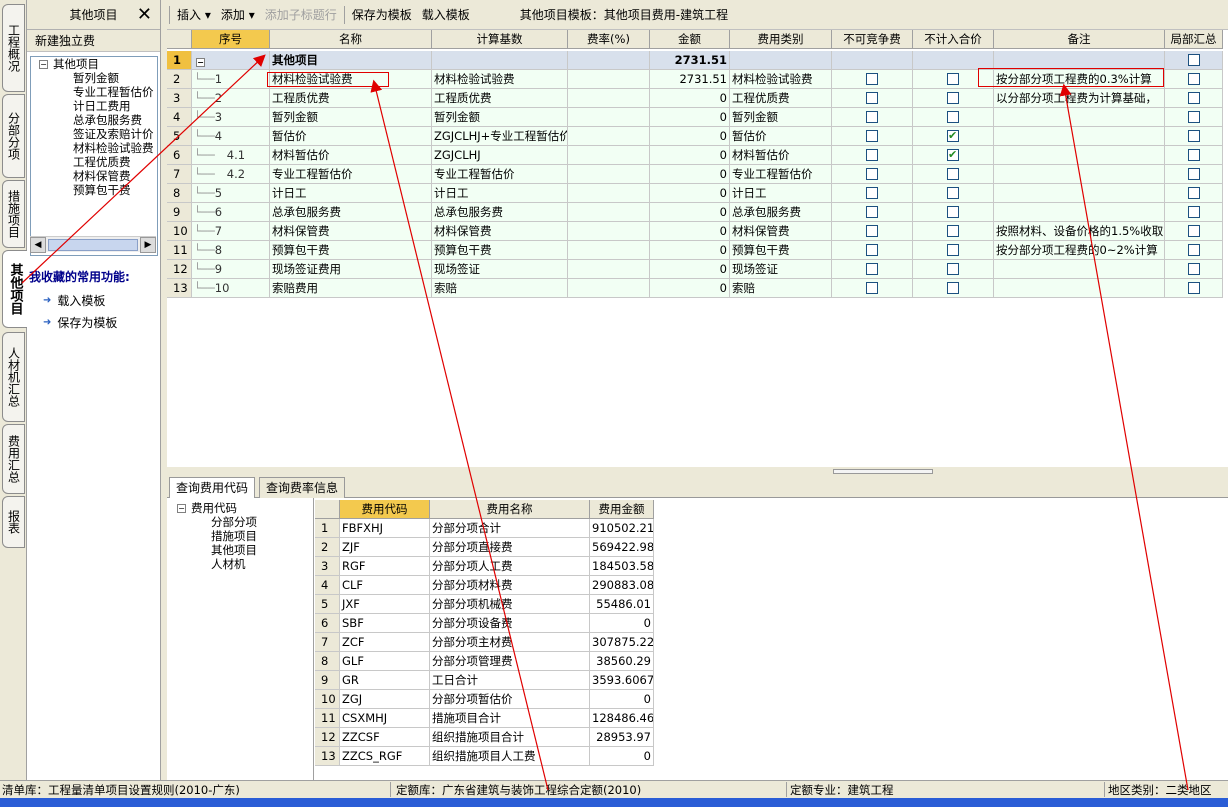 This screenshot has height=807, width=1228. Describe the element at coordinates (781, 174) in the screenshot. I see `cell-category: 专业工程暂估价` at that location.